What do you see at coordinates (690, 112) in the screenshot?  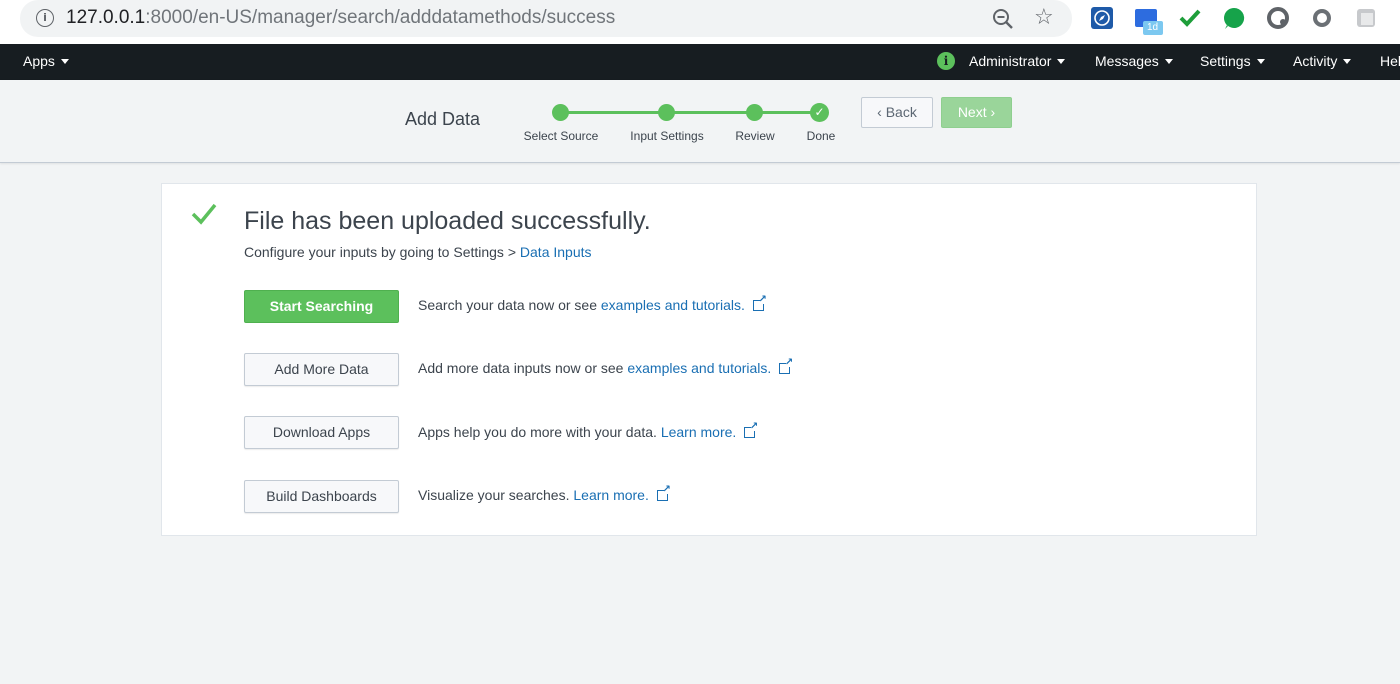 I see `step-progress-line` at bounding box center [690, 112].